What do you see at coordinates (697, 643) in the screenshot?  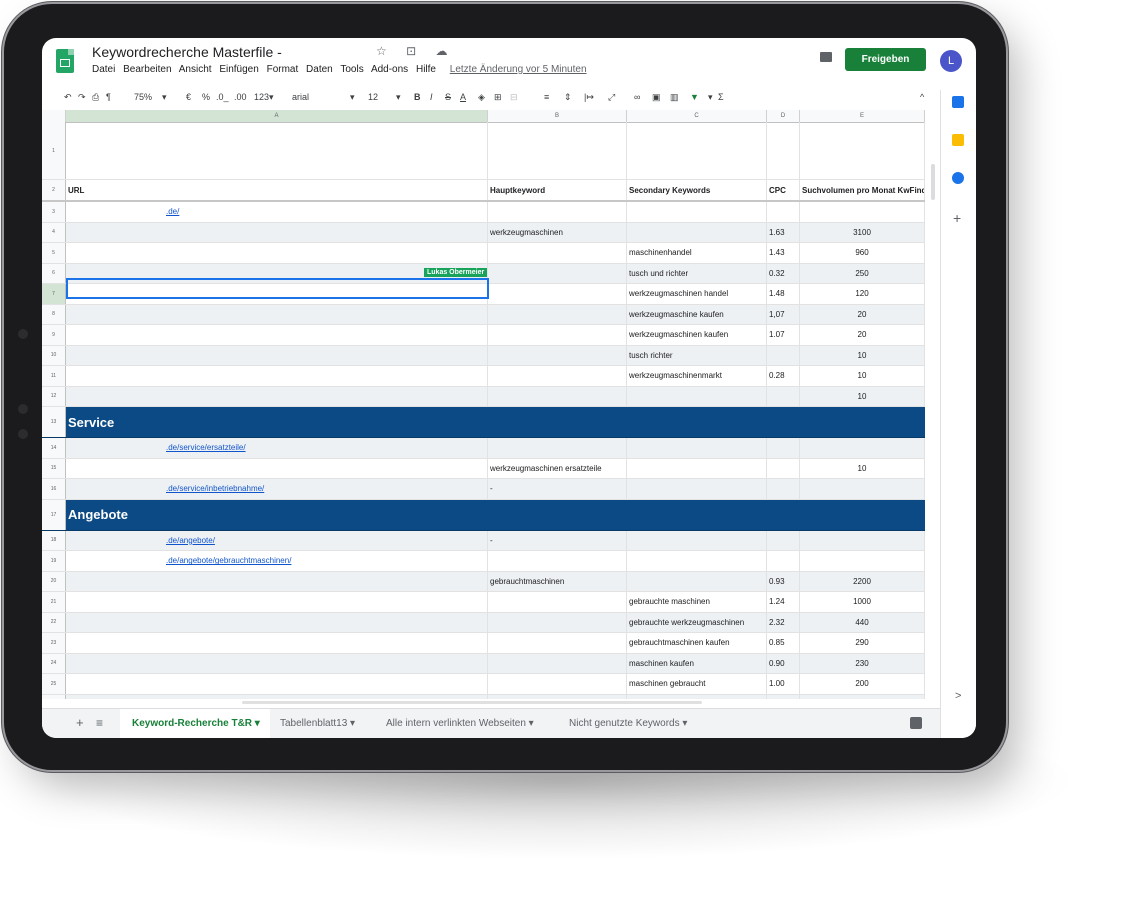 I see `secondary-keyword-cell: gebrauchtmaschinen kaufen` at bounding box center [697, 643].